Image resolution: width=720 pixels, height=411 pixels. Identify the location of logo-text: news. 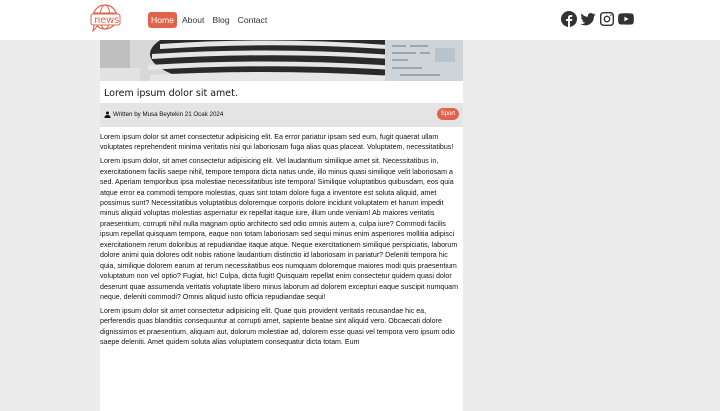
(107, 20).